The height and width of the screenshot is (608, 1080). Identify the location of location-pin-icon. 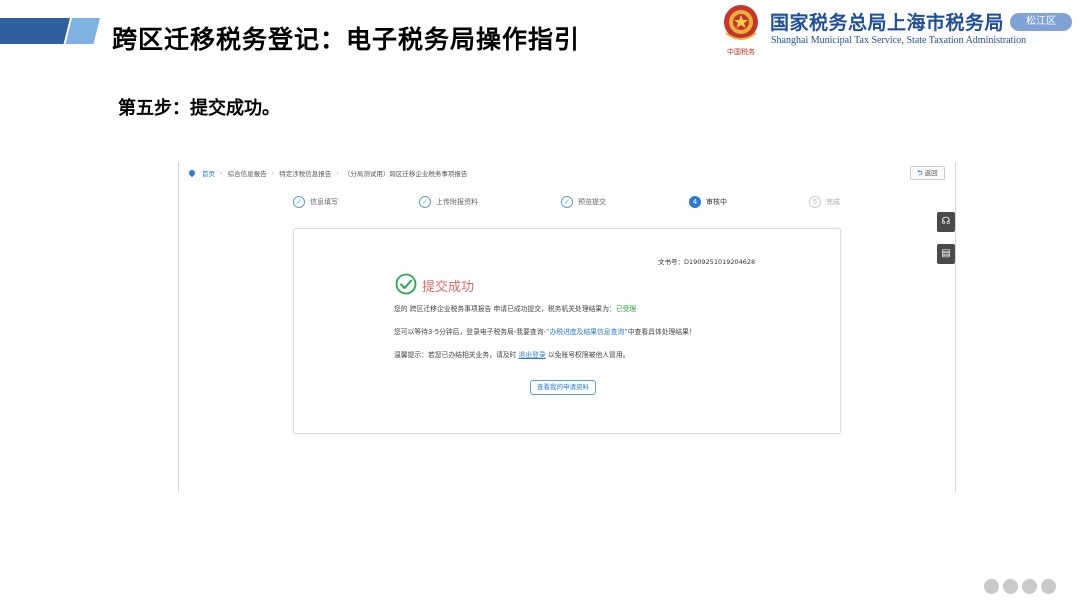
(192, 173).